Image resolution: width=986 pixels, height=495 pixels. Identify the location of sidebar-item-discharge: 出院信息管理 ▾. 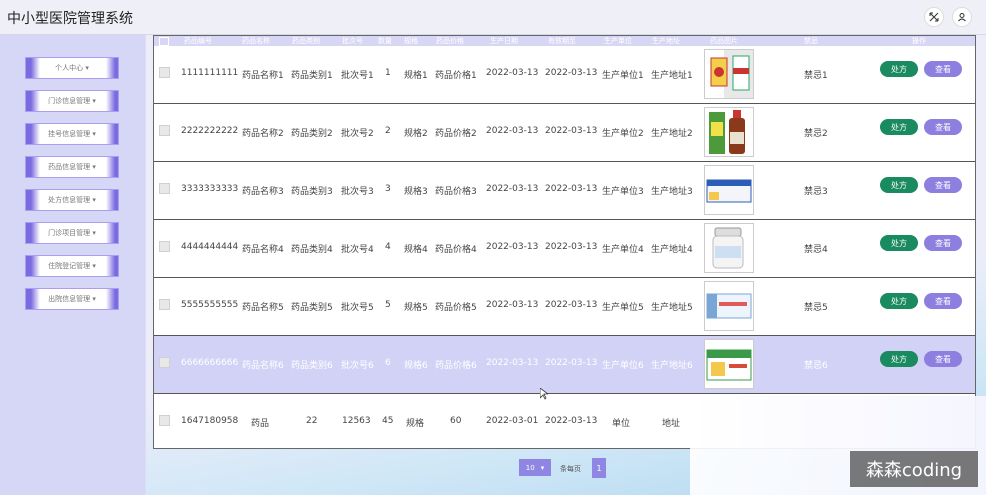
(72, 299).